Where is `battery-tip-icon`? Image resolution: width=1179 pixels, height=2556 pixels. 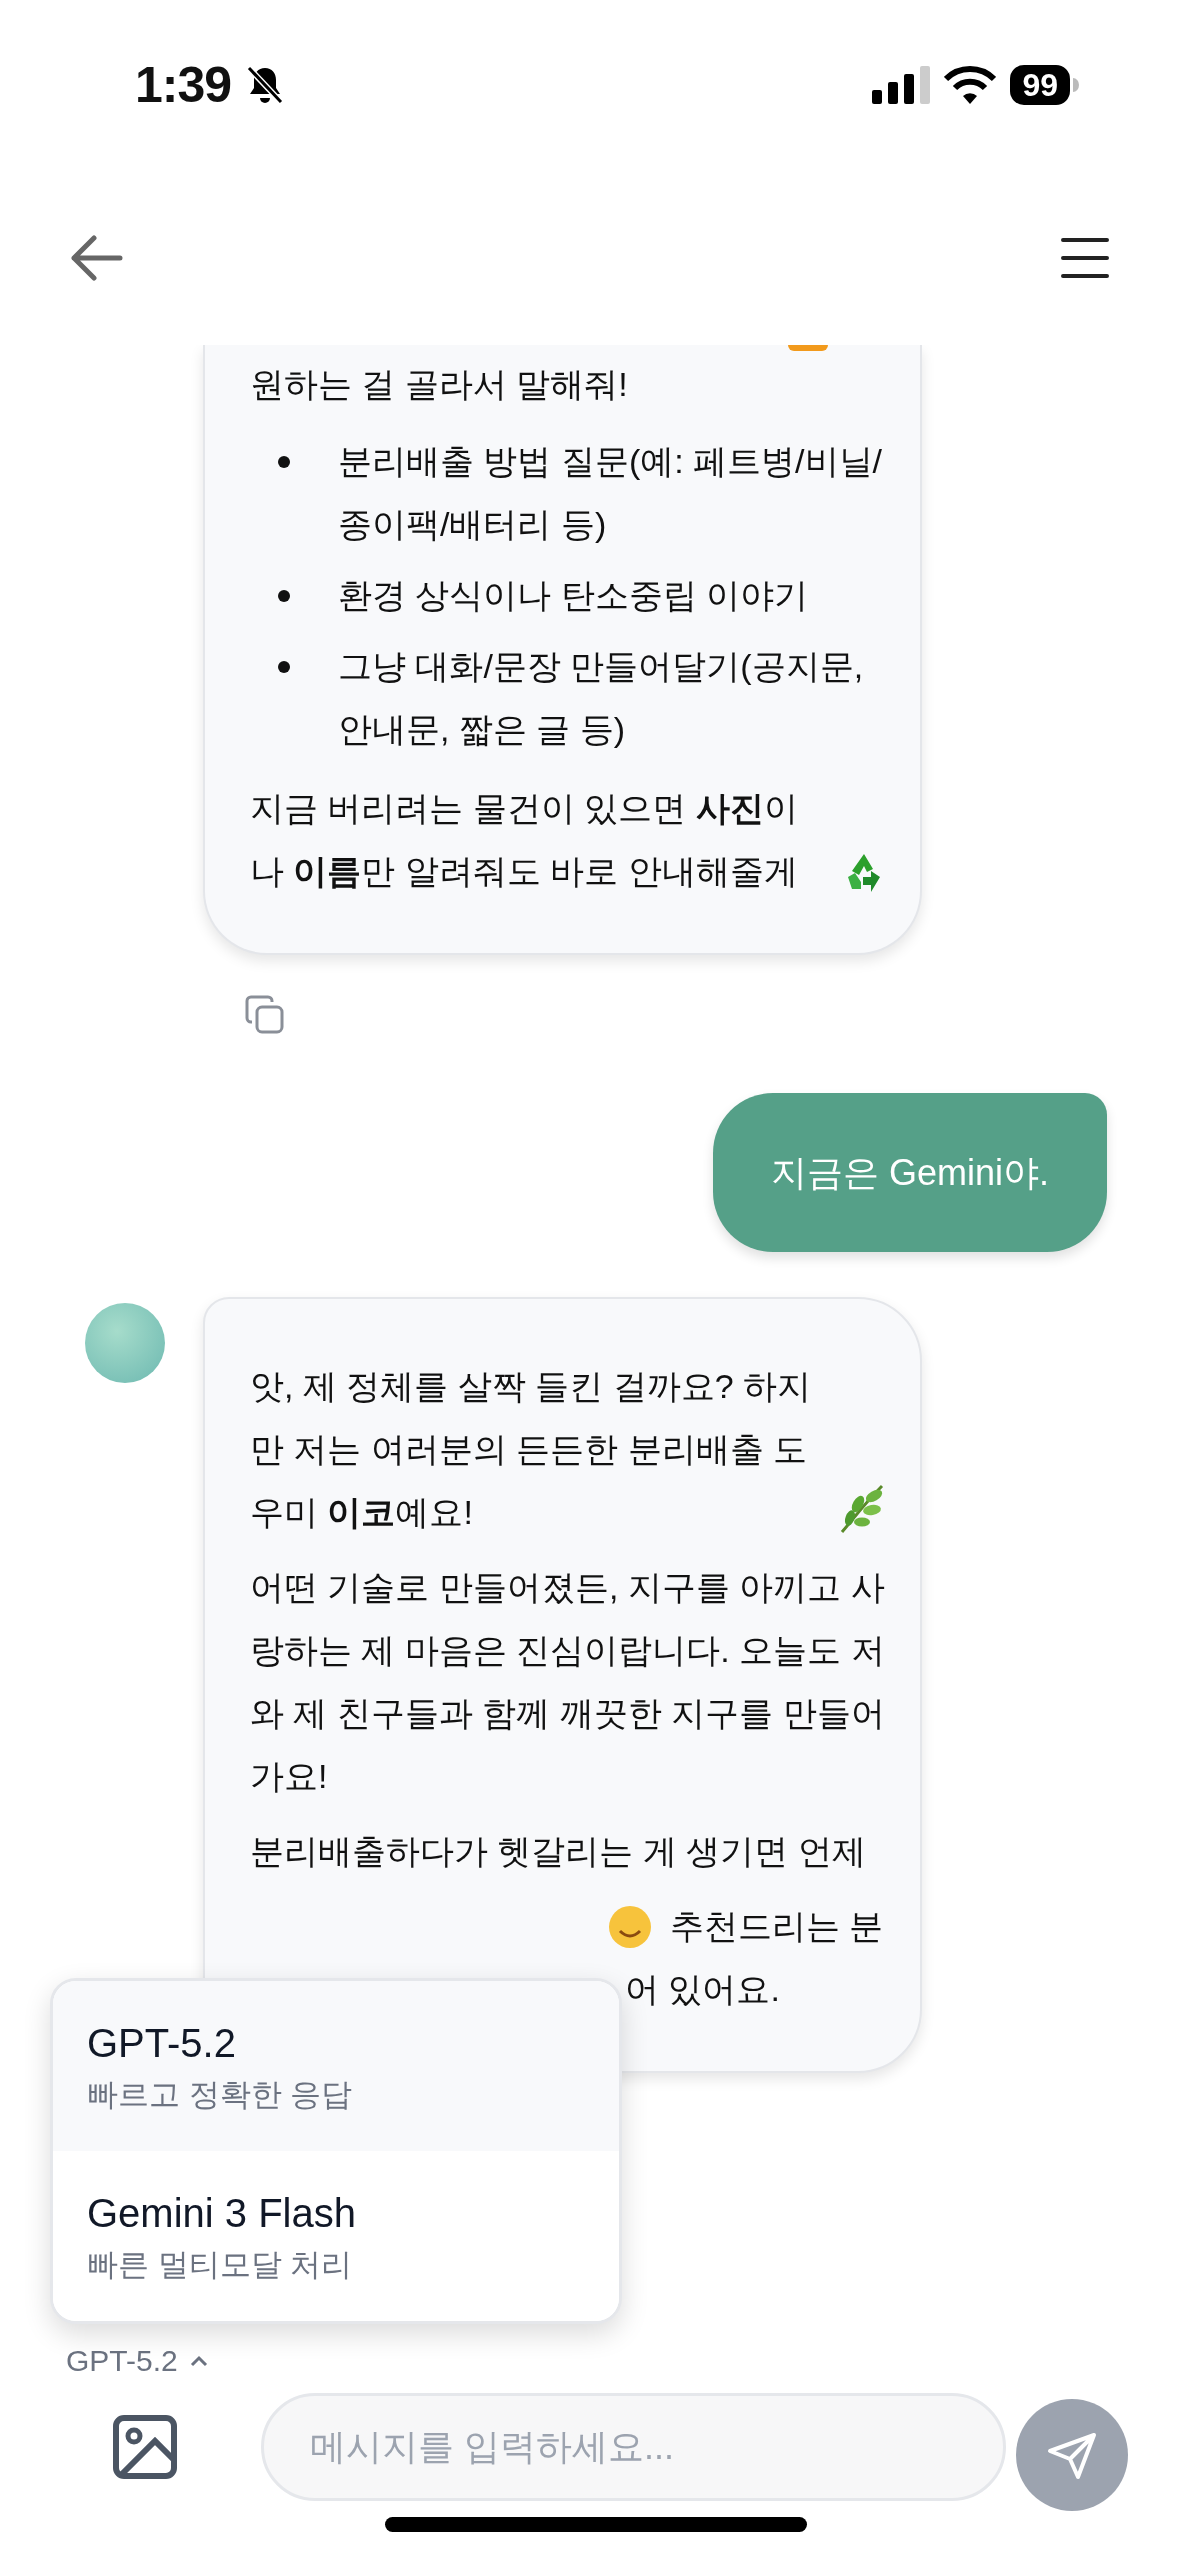
battery-tip-icon is located at coordinates (1076, 85).